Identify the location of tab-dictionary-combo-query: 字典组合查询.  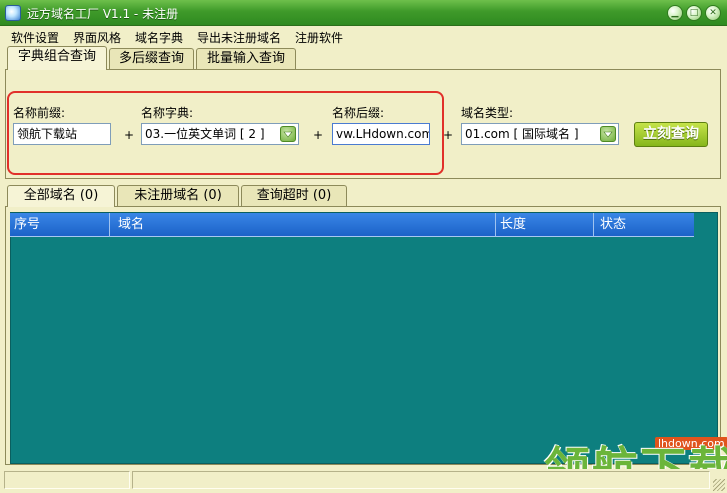
(57, 58).